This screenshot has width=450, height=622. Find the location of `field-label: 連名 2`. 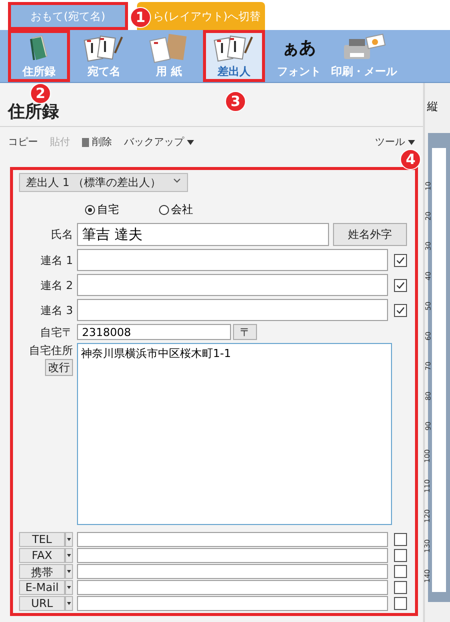

field-label: 連名 2 is located at coordinates (56, 285).